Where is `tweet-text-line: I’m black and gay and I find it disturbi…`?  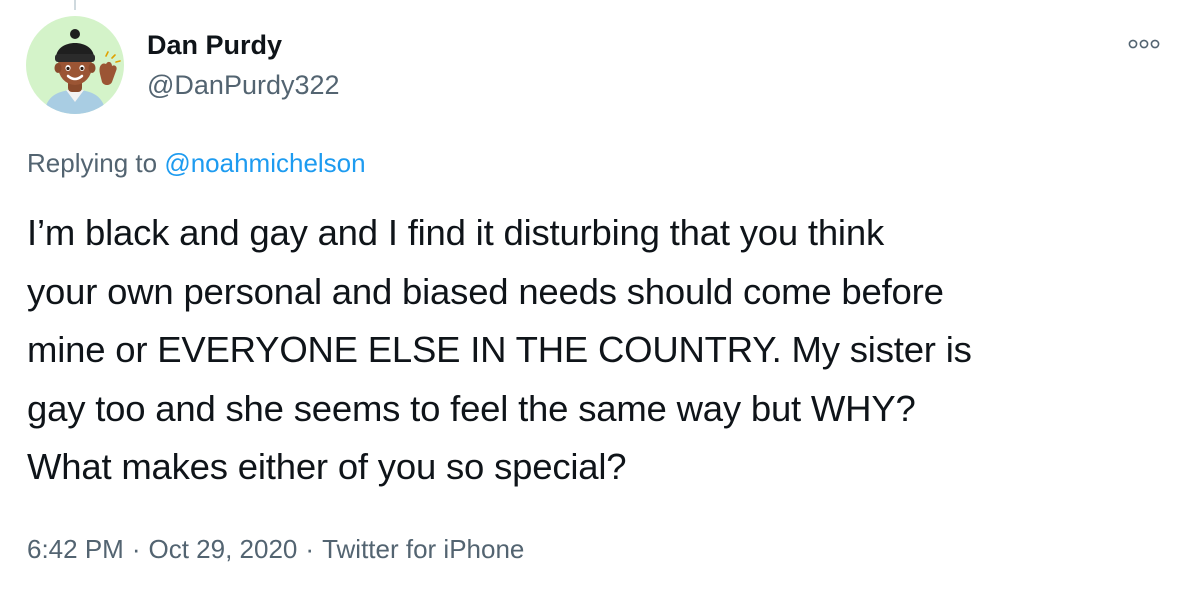 tweet-text-line: I’m black and gay and I find it disturbi… is located at coordinates (455, 232).